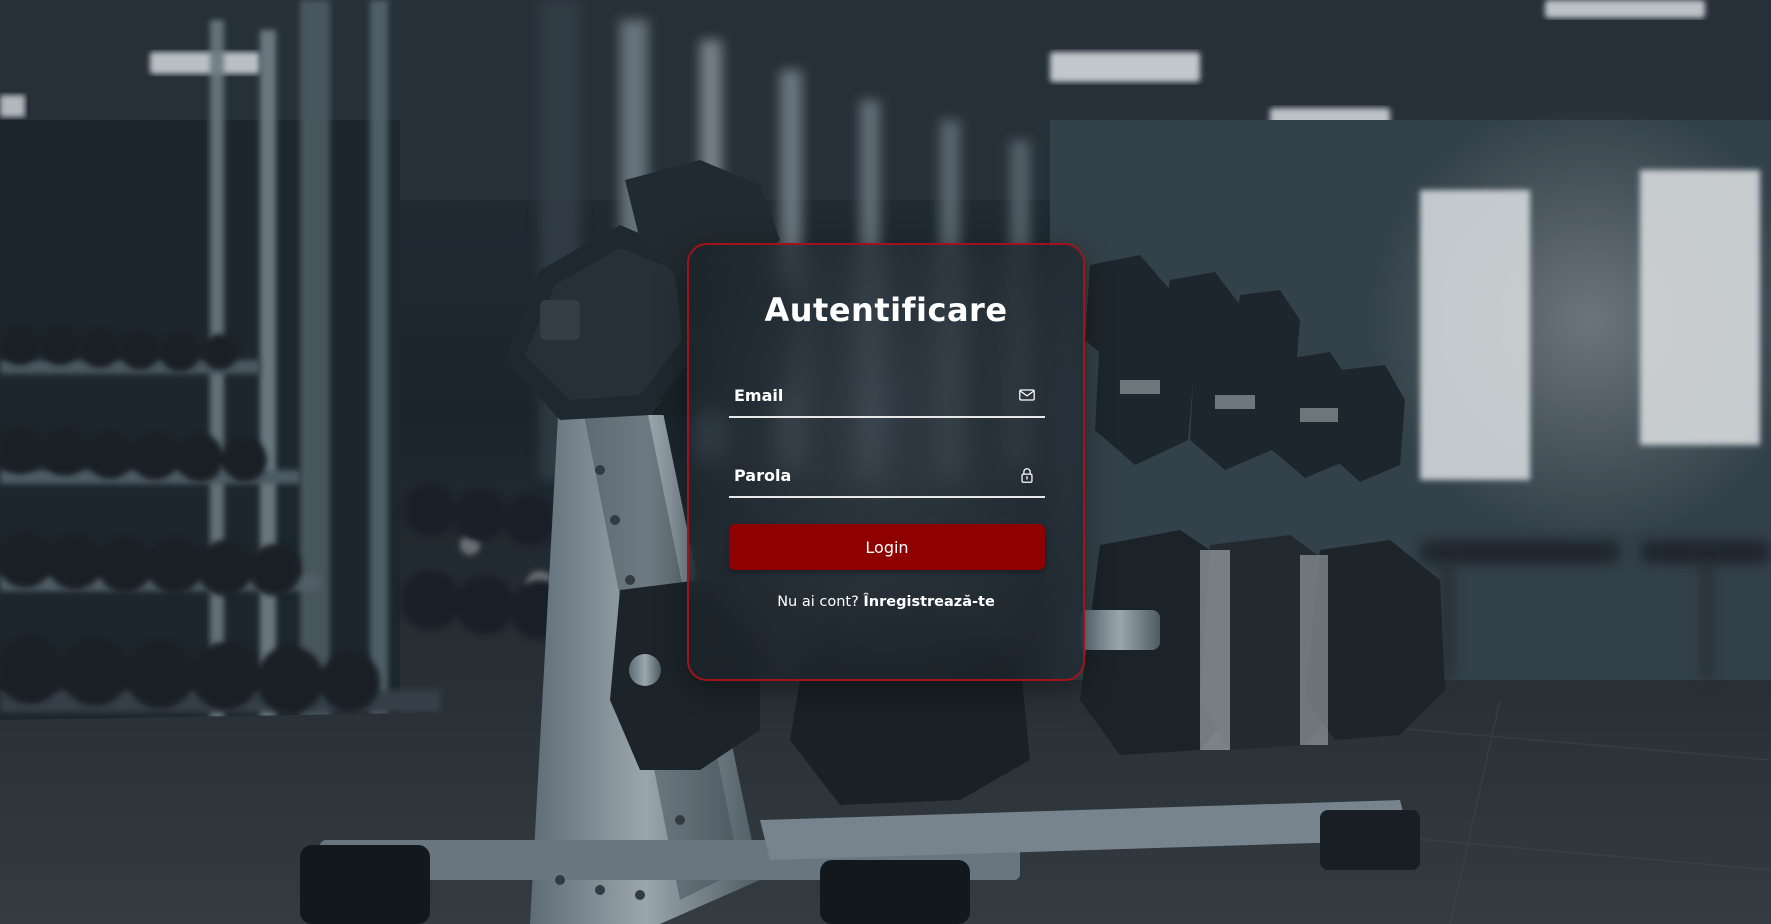 The width and height of the screenshot is (1771, 924). What do you see at coordinates (1027, 475) in the screenshot?
I see `lock-icon` at bounding box center [1027, 475].